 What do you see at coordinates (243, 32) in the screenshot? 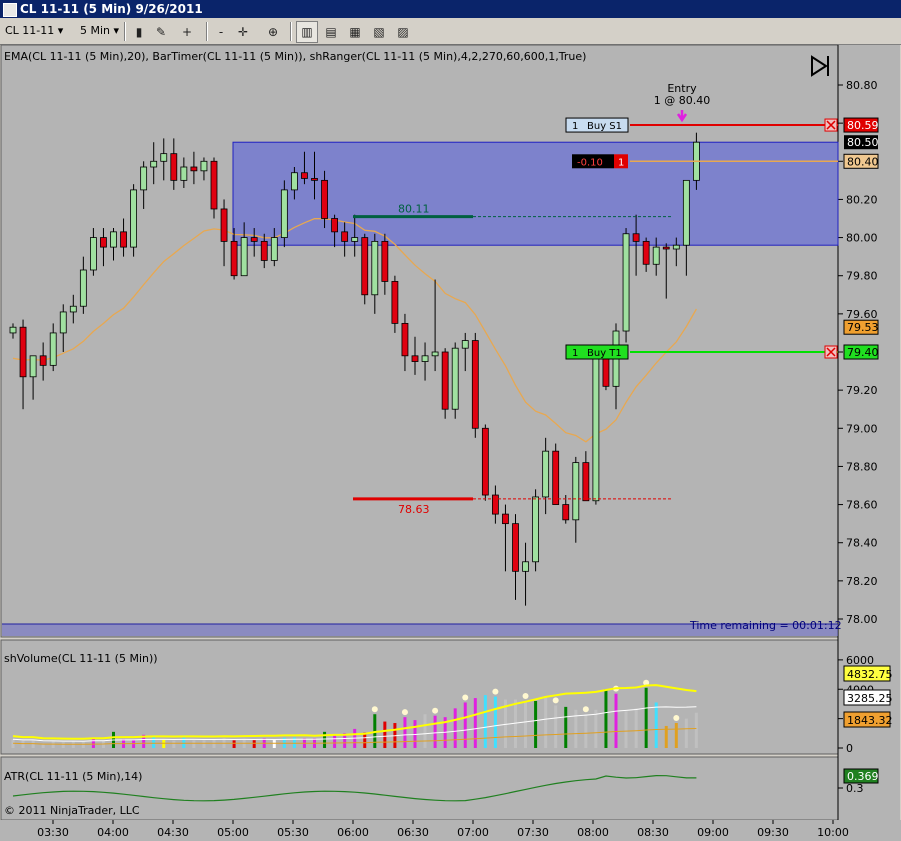
I see `crosshair-icon: ✛` at bounding box center [243, 32].